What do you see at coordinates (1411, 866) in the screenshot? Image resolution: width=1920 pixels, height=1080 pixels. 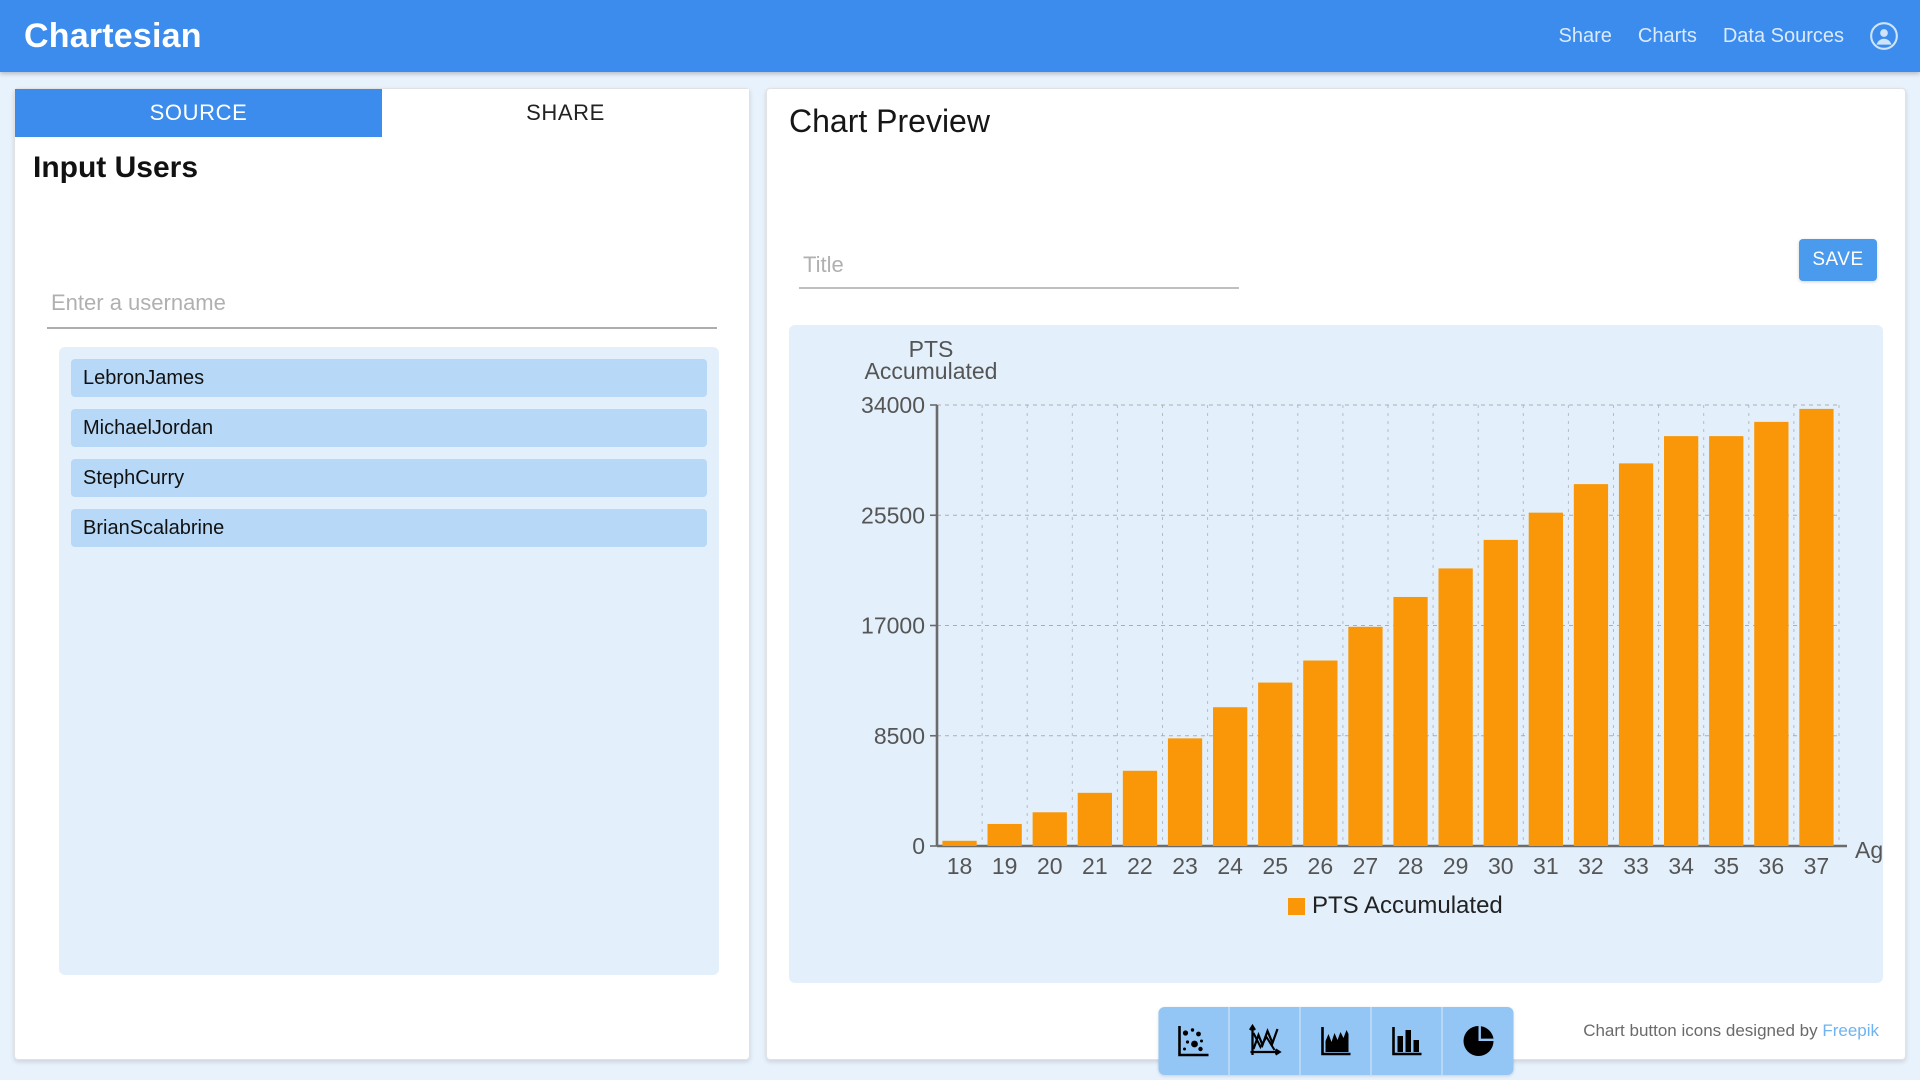 I see `svg-text: 28` at bounding box center [1411, 866].